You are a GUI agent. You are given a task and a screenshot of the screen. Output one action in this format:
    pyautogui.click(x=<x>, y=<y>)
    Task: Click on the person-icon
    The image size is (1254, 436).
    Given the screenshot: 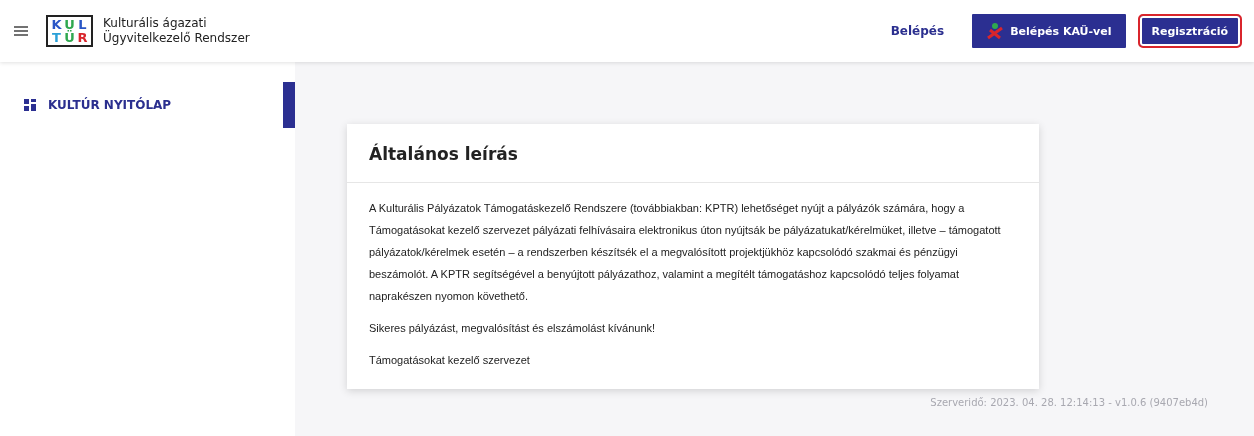 What is the action you would take?
    pyautogui.click(x=995, y=31)
    